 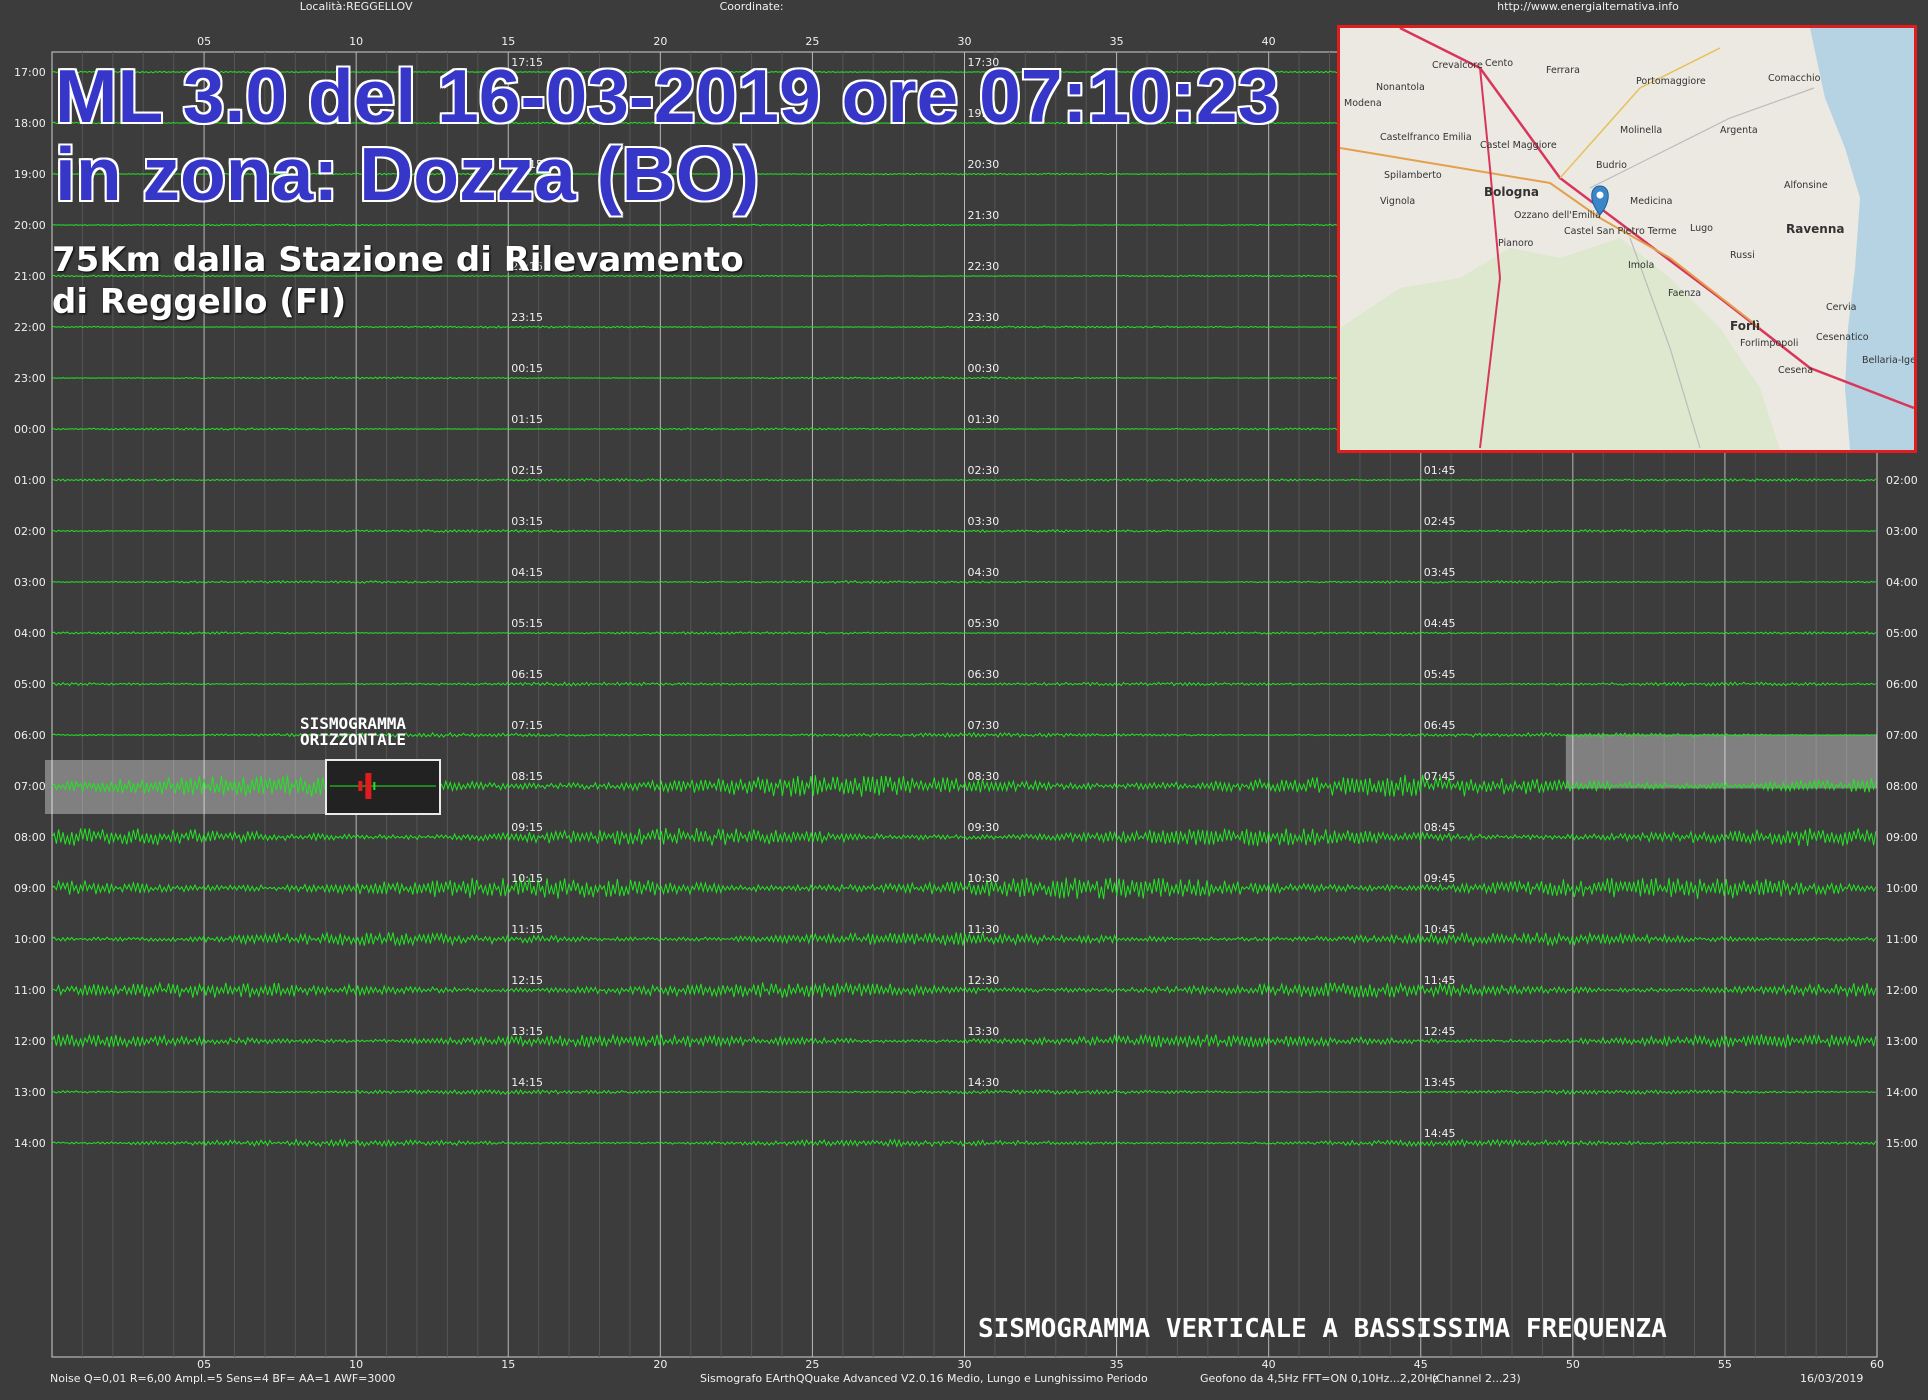 I want to click on map-place-label: Bologna, so click(x=1511, y=192).